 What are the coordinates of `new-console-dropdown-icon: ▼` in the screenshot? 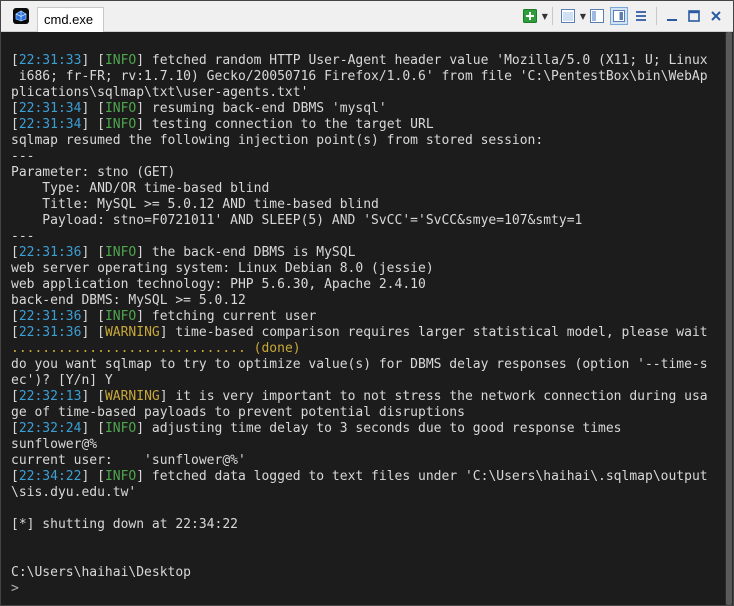 It's located at (545, 16).